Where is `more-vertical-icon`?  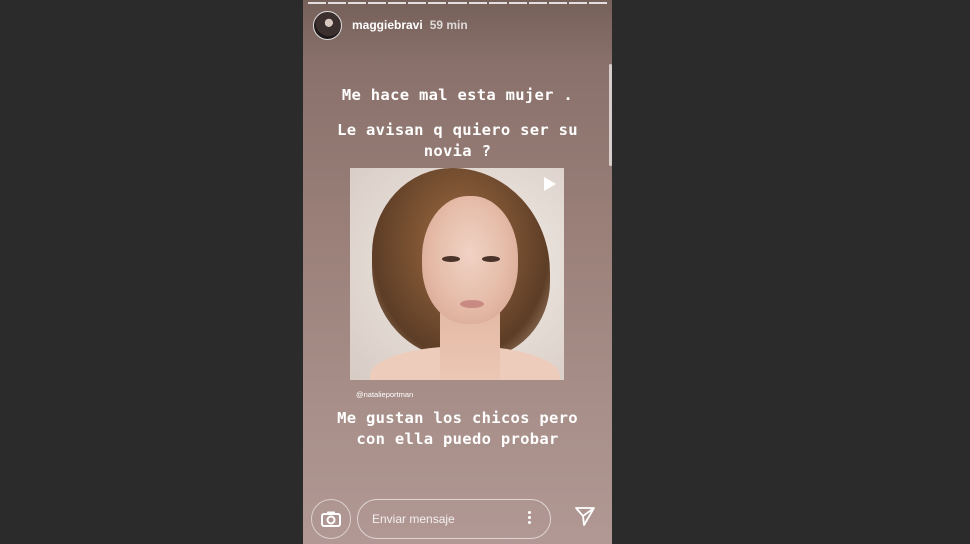
more-vertical-icon is located at coordinates (530, 518).